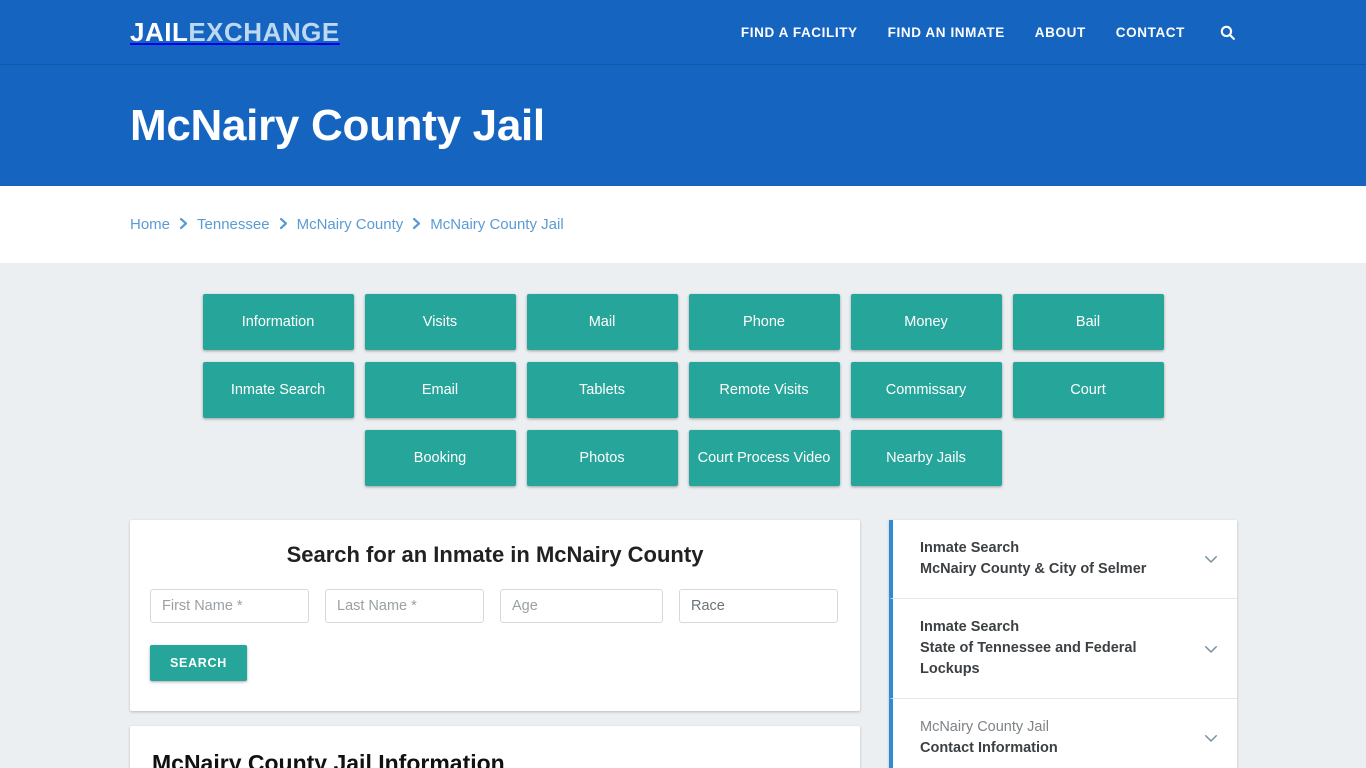 Image resolution: width=1366 pixels, height=768 pixels. What do you see at coordinates (440, 458) in the screenshot?
I see `tile-booking: Booking` at bounding box center [440, 458].